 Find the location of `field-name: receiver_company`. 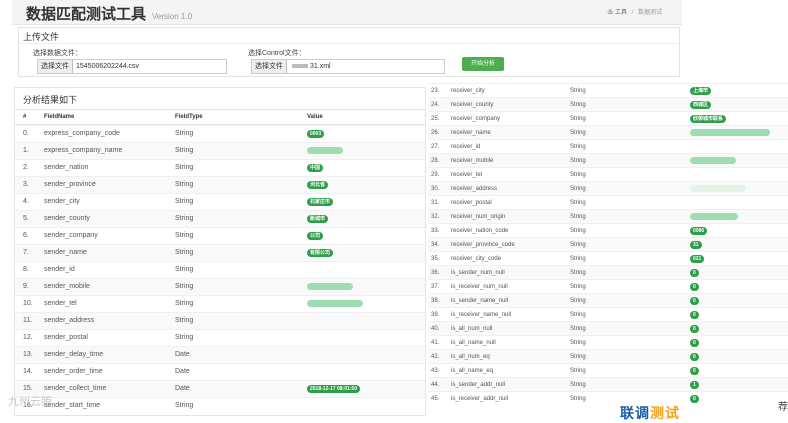

field-name: receiver_company is located at coordinates (476, 119).